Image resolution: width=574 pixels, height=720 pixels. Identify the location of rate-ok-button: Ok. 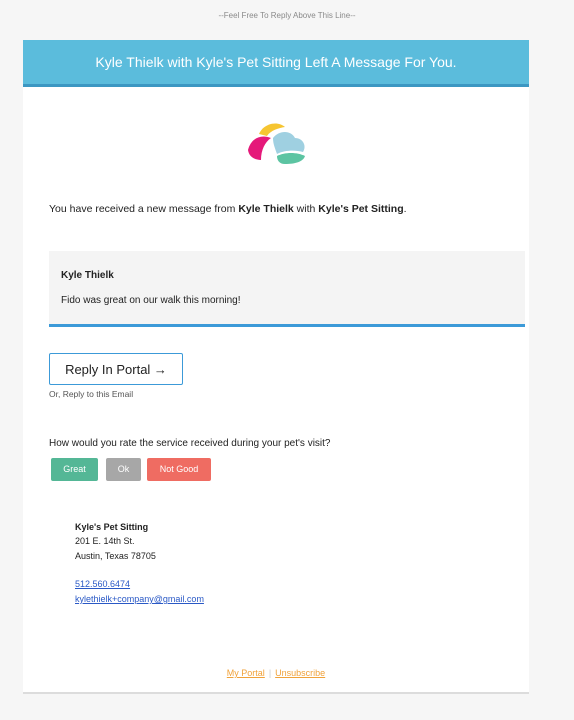
(123, 469).